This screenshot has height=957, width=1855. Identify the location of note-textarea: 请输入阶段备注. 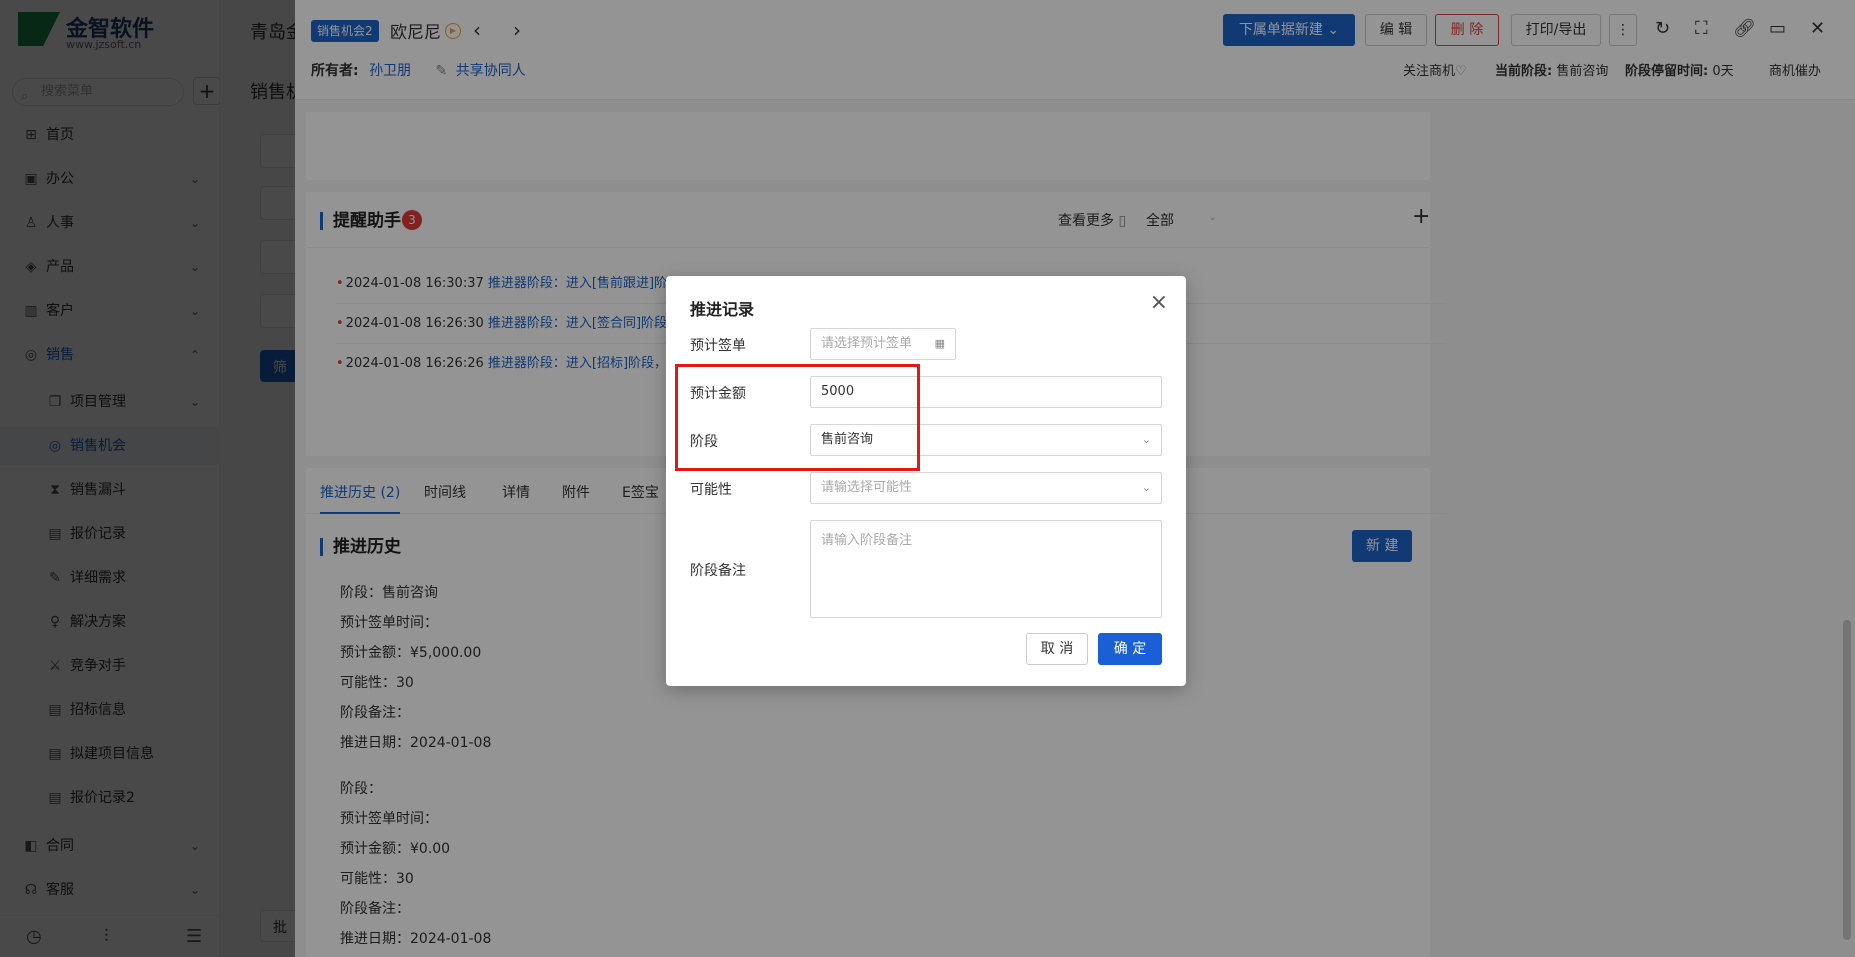
(986, 569).